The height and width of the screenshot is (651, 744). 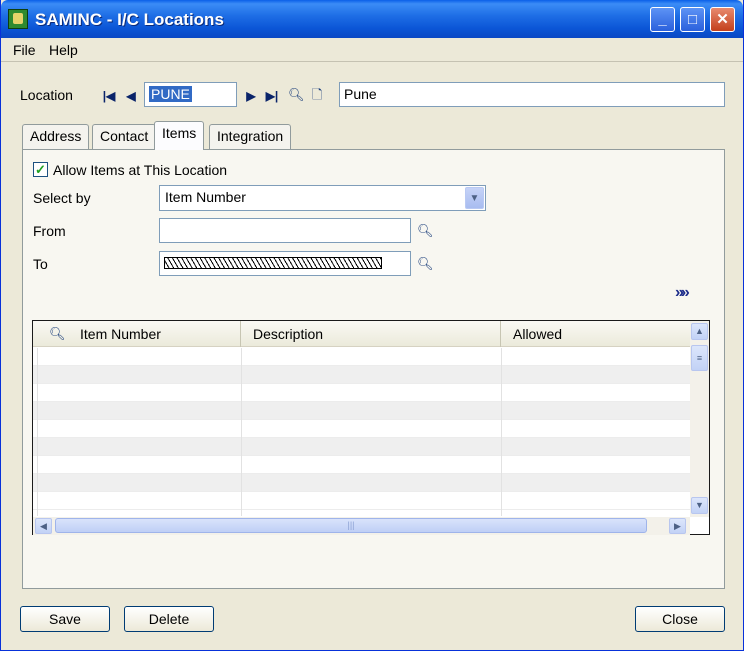 I want to click on previous-record-icon: ◀, so click(x=131, y=96).